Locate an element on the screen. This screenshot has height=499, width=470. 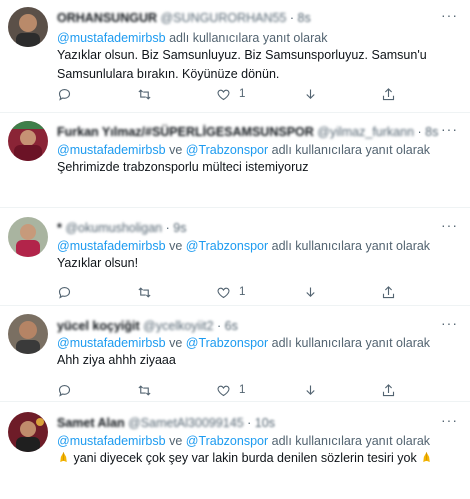
tweet-header: ORHANSUNGUR @SUNGURORHAN55 · 8s is located at coordinates (184, 18).